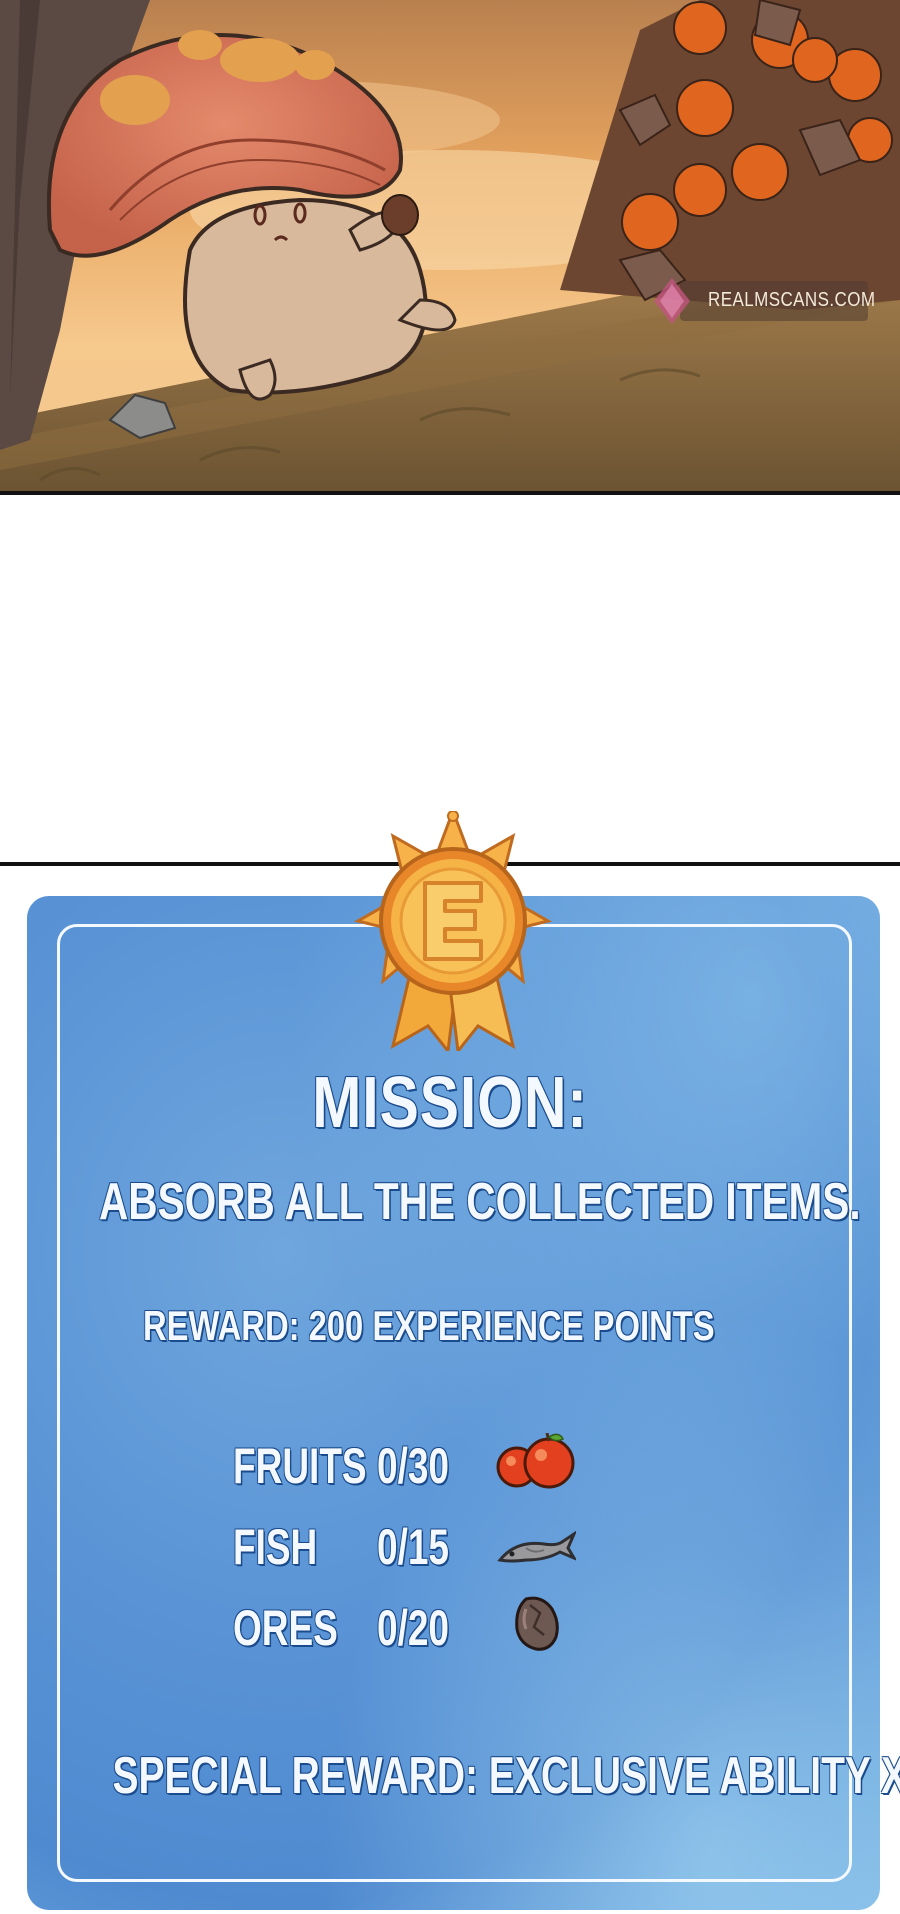 This screenshot has width=900, height=1914. Describe the element at coordinates (535, 1461) in the screenshot. I see `fruit-icon` at that location.